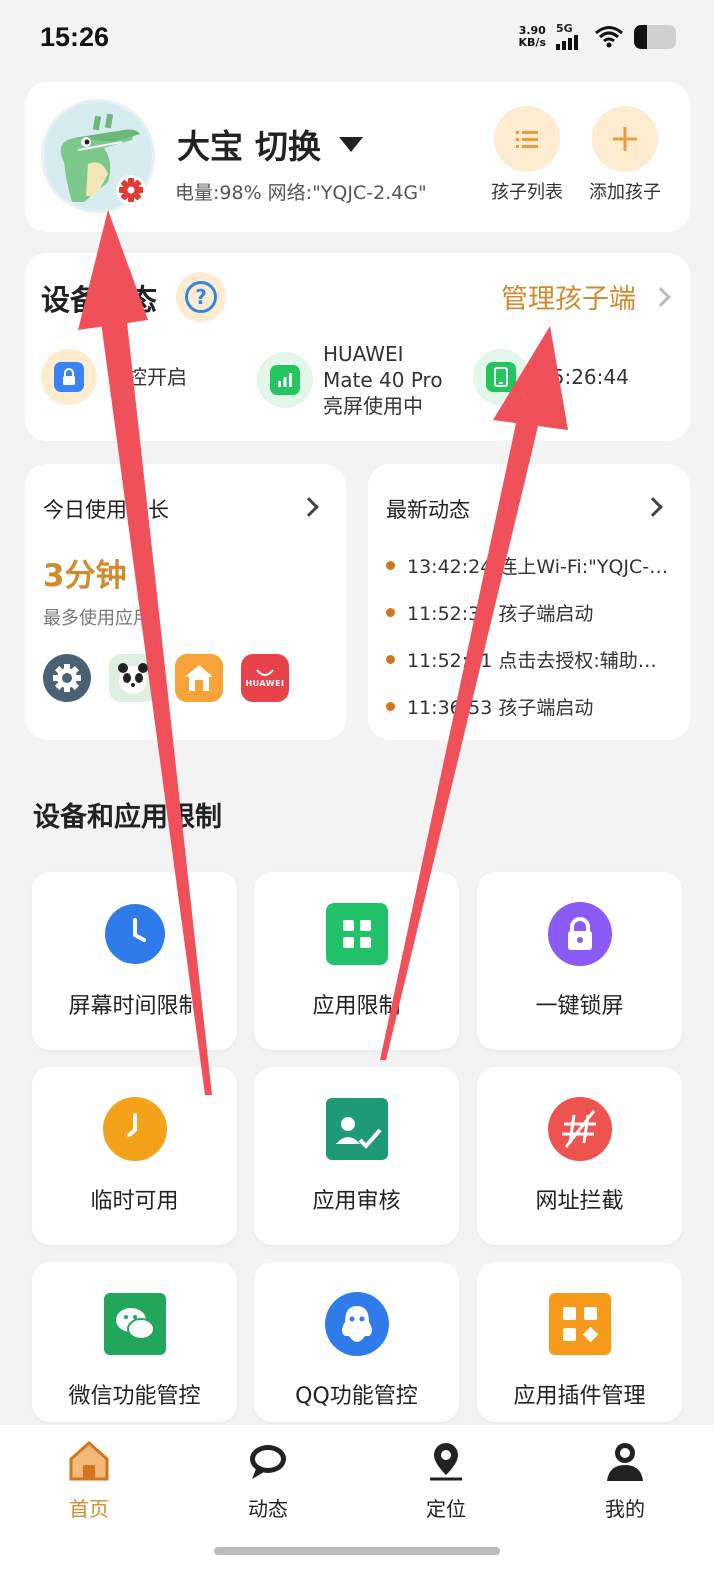  I want to click on tile-temporary-use: 临时可用, so click(134, 1156).